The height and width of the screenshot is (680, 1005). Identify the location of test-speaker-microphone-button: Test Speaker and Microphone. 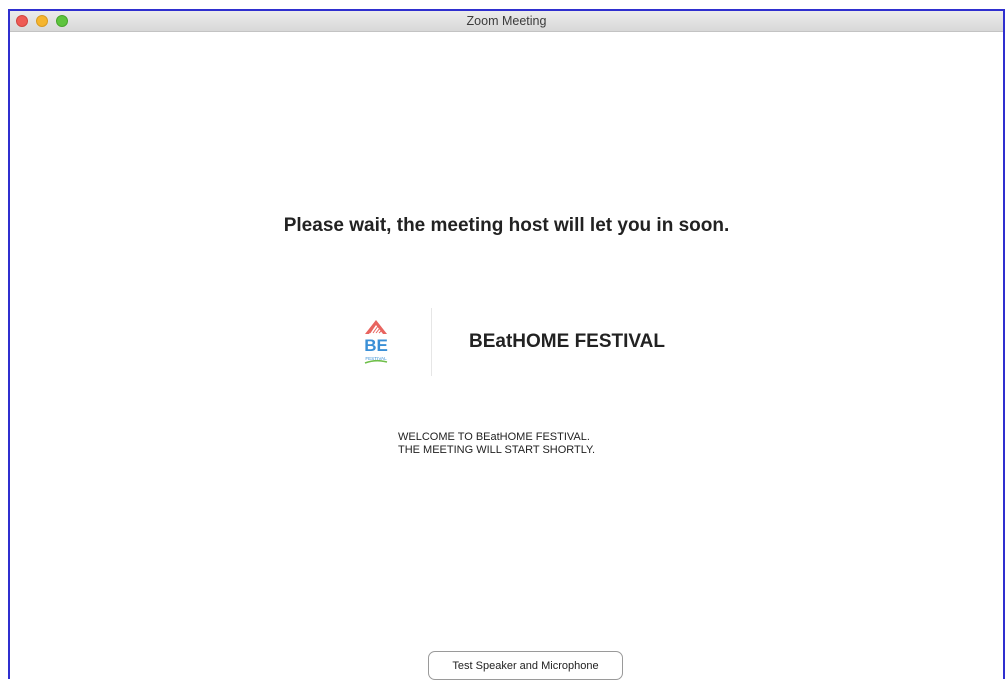
(525, 665).